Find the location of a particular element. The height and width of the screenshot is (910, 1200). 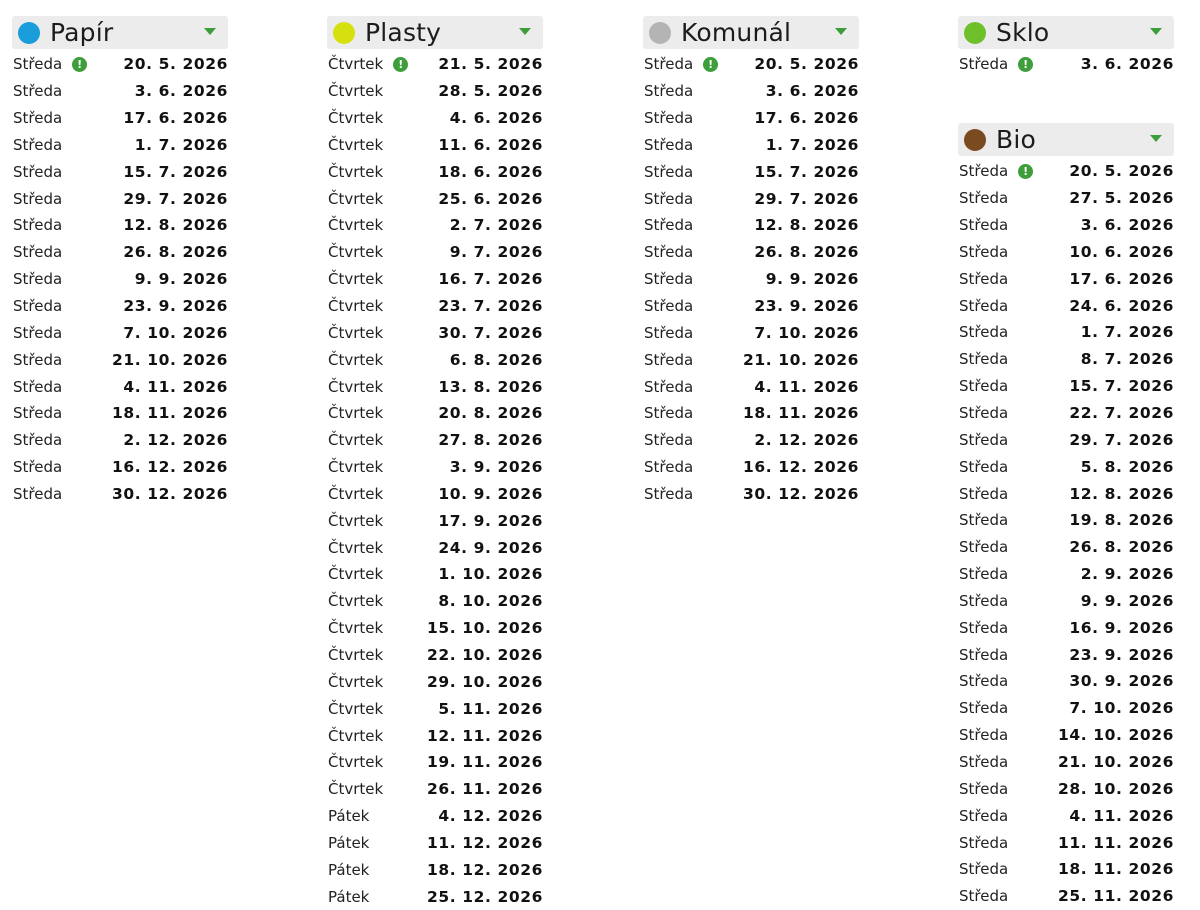

pickup-date: 13. 8. 2026 is located at coordinates (490, 386).